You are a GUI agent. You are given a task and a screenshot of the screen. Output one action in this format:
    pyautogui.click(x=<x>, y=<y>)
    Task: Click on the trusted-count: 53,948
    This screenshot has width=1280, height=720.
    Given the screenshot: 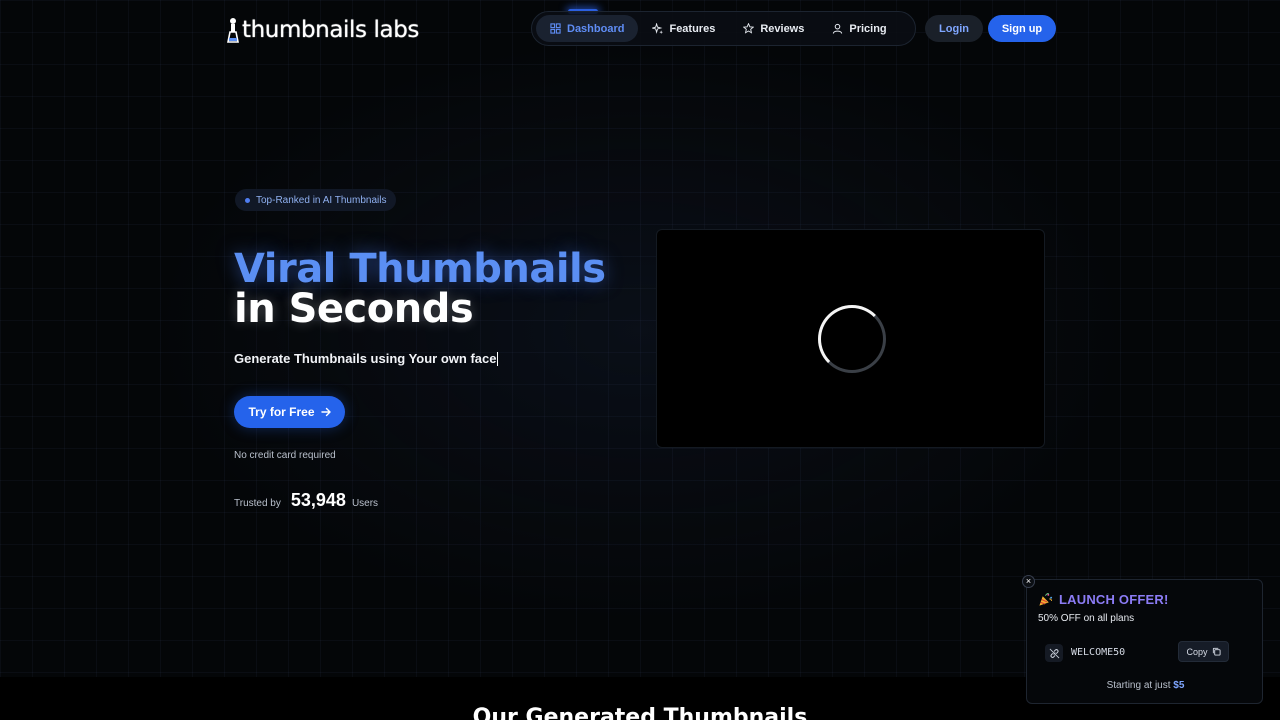 What is the action you would take?
    pyautogui.click(x=318, y=500)
    